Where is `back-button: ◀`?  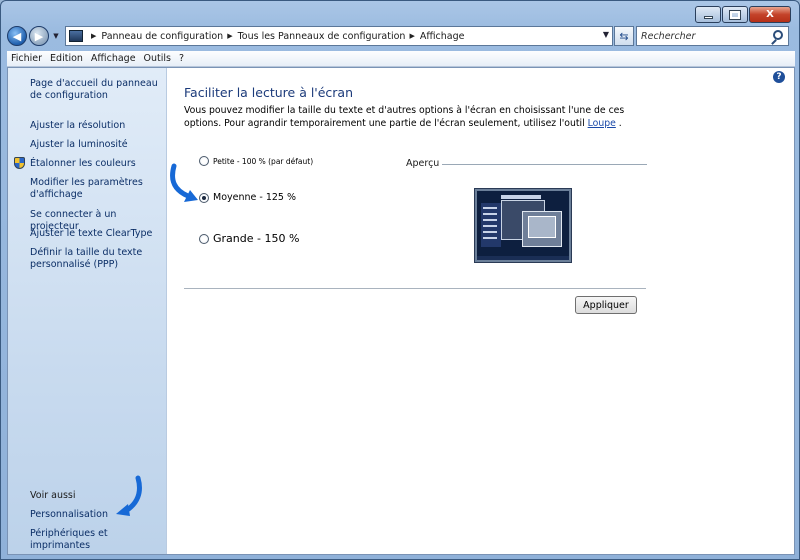 back-button: ◀ is located at coordinates (17, 36).